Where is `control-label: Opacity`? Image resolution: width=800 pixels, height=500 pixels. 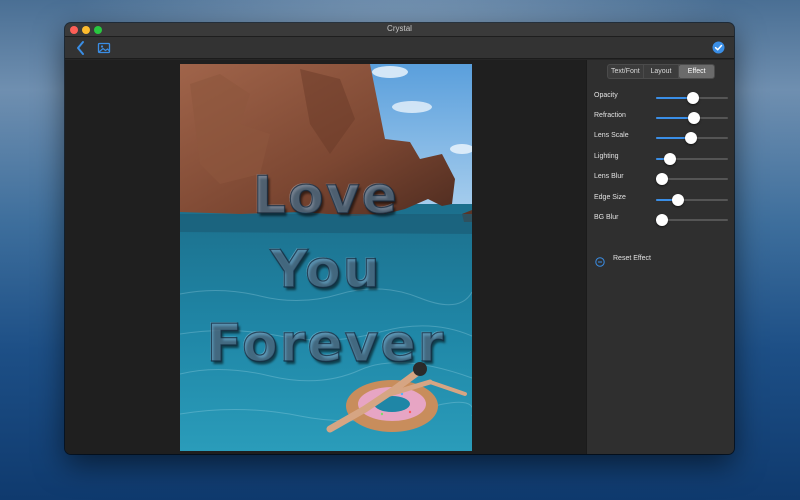 control-label: Opacity is located at coordinates (606, 95).